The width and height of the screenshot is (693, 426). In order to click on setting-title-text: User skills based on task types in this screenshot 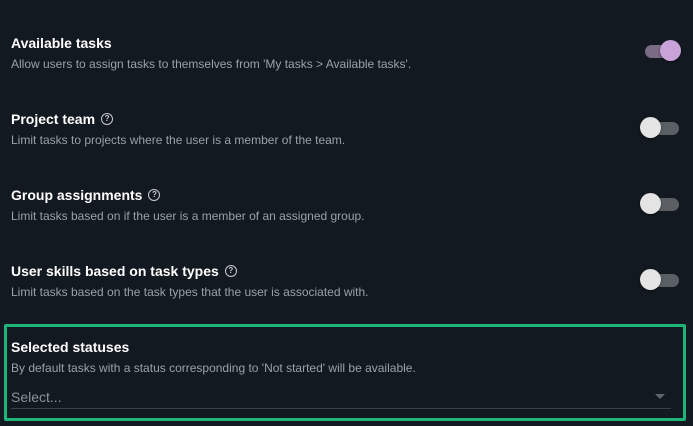, I will do `click(115, 271)`.